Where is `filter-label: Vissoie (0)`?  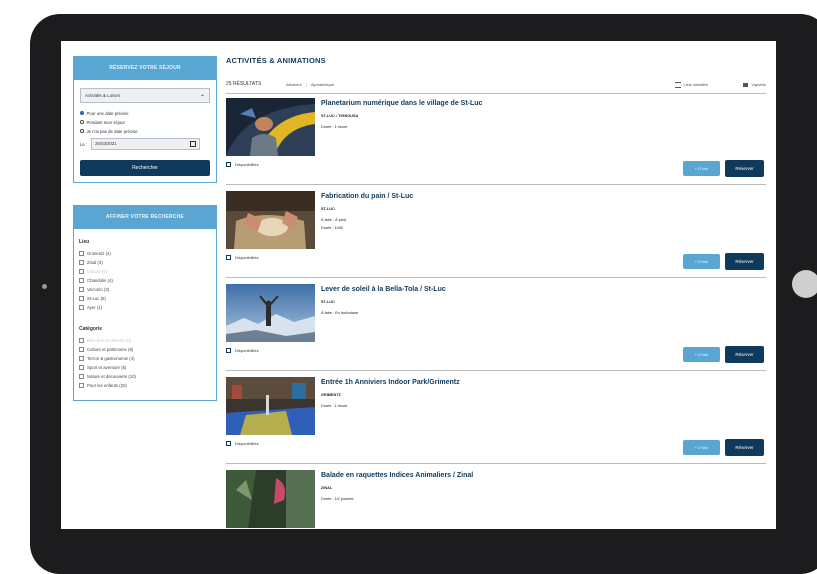
filter-label: Vissoie (0) is located at coordinates (97, 271).